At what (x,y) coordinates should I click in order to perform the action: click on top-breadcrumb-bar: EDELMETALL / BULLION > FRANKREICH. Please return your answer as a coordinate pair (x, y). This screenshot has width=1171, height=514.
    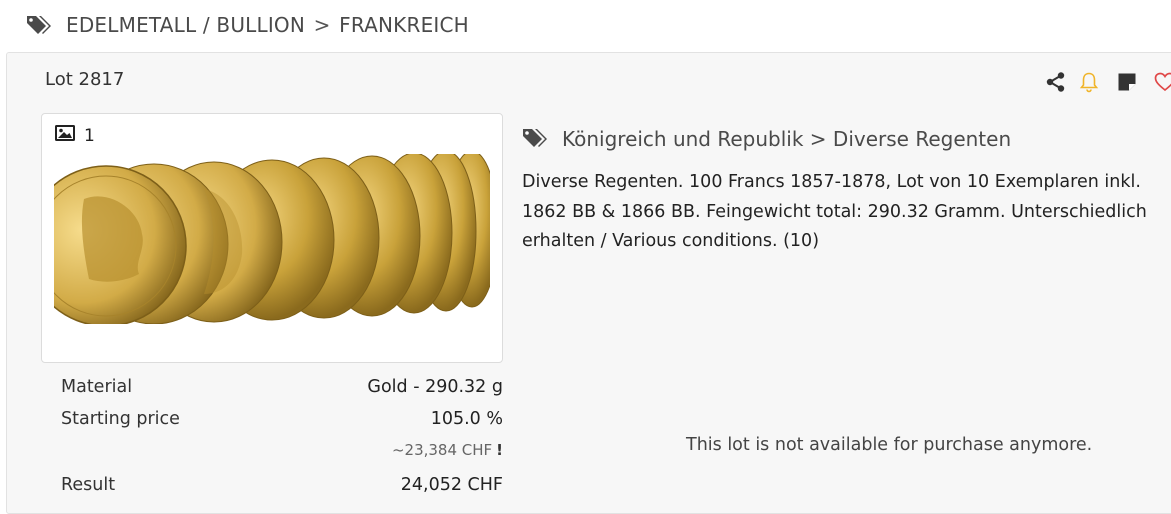
    Looking at the image, I should click on (585, 26).